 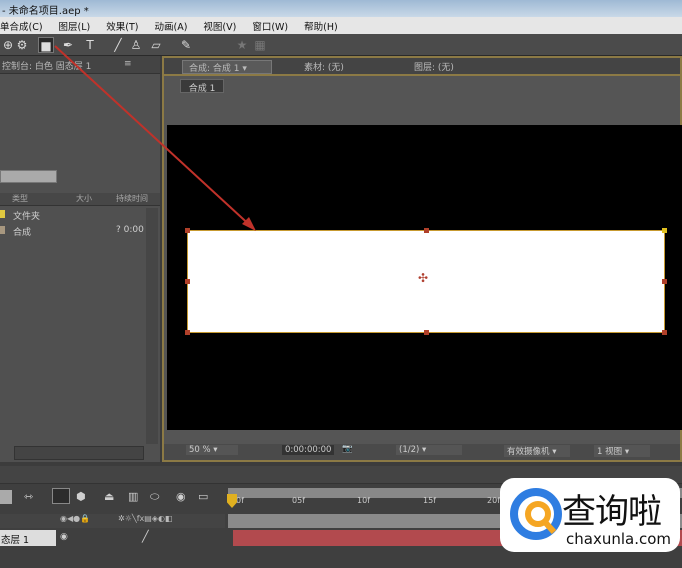 I want to click on ruler-tick: 05f, so click(x=298, y=500).